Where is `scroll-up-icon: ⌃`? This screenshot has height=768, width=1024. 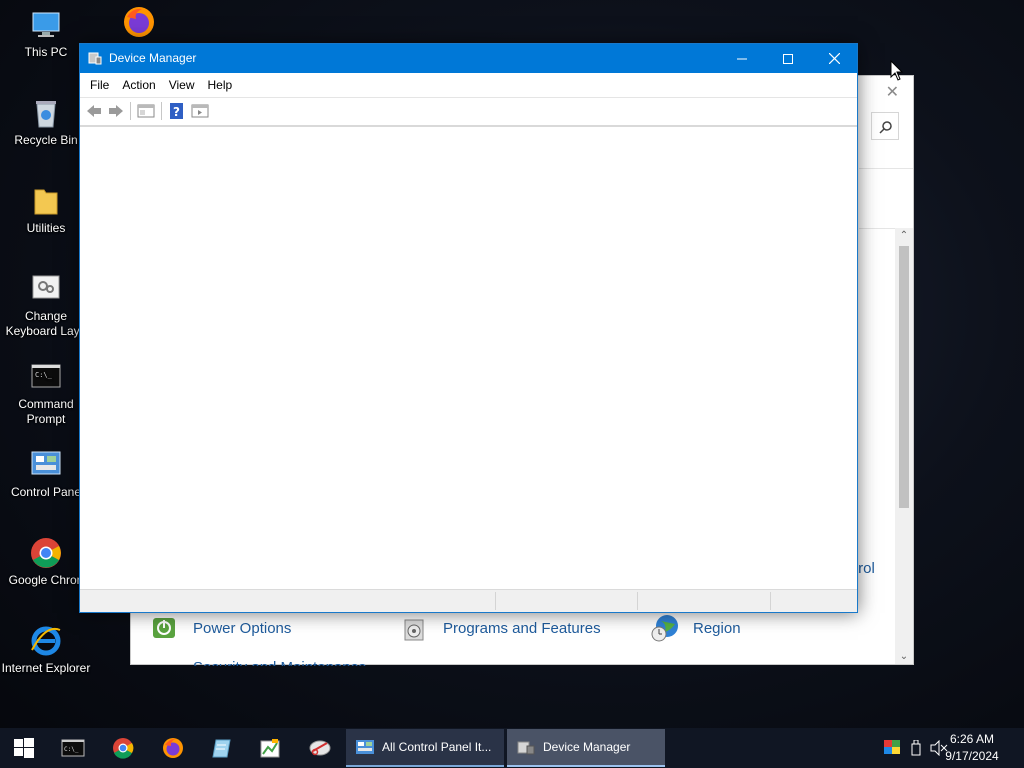
scroll-up-icon: ⌃ is located at coordinates (904, 235).